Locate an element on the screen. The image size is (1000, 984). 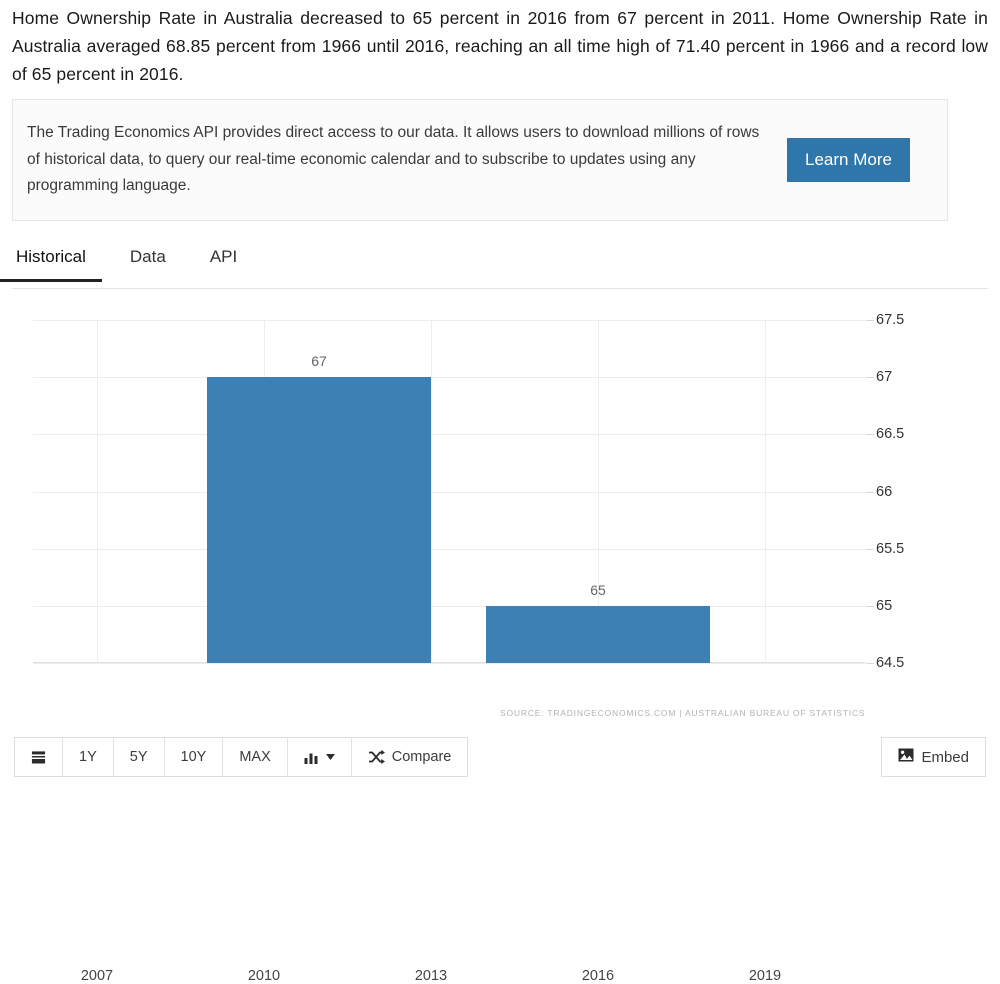
x-axis-label: 2016 is located at coordinates (598, 976).